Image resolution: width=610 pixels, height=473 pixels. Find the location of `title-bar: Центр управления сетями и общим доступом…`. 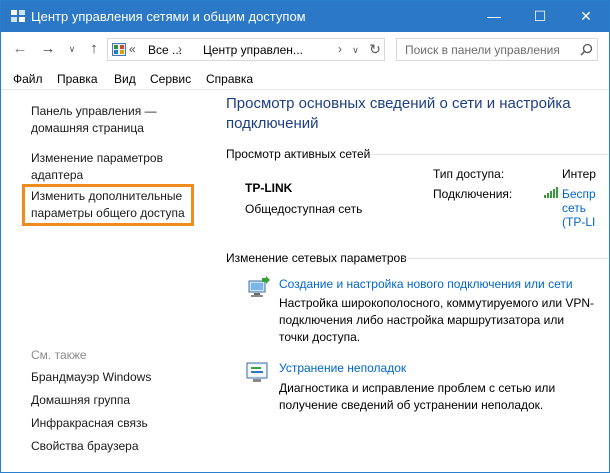

title-bar: Центр управления сетями и общим доступом… is located at coordinates (305, 16).